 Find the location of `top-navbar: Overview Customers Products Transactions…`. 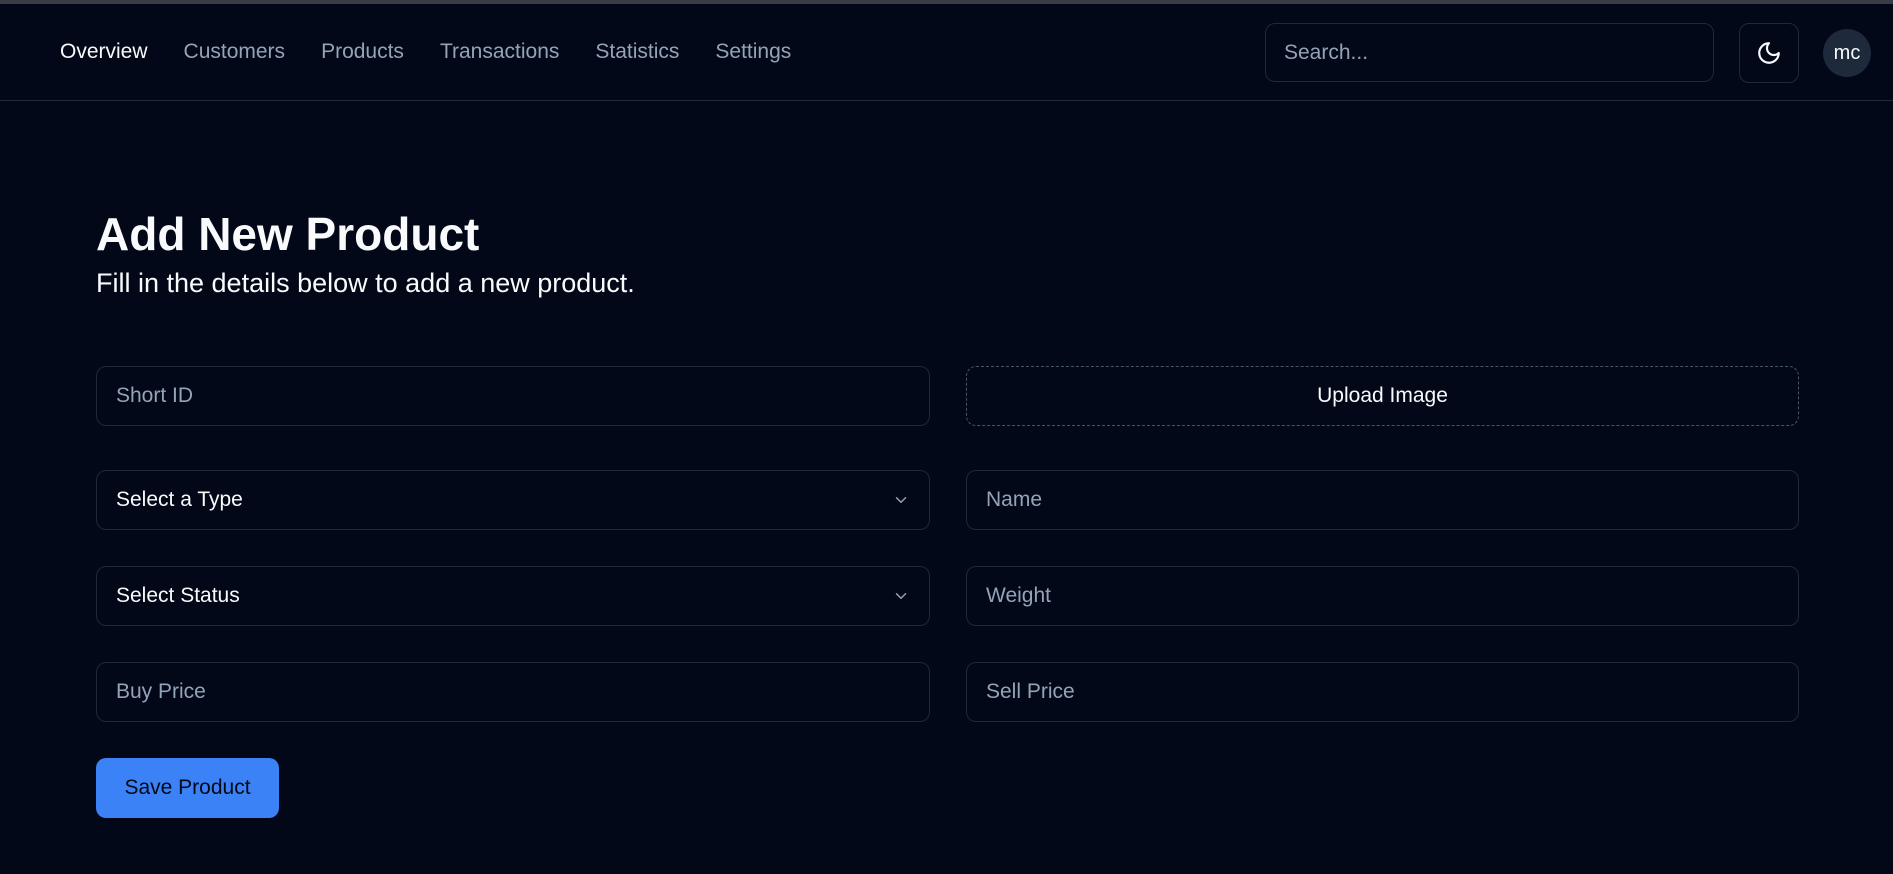

top-navbar: Overview Customers Products Transactions… is located at coordinates (946, 52).